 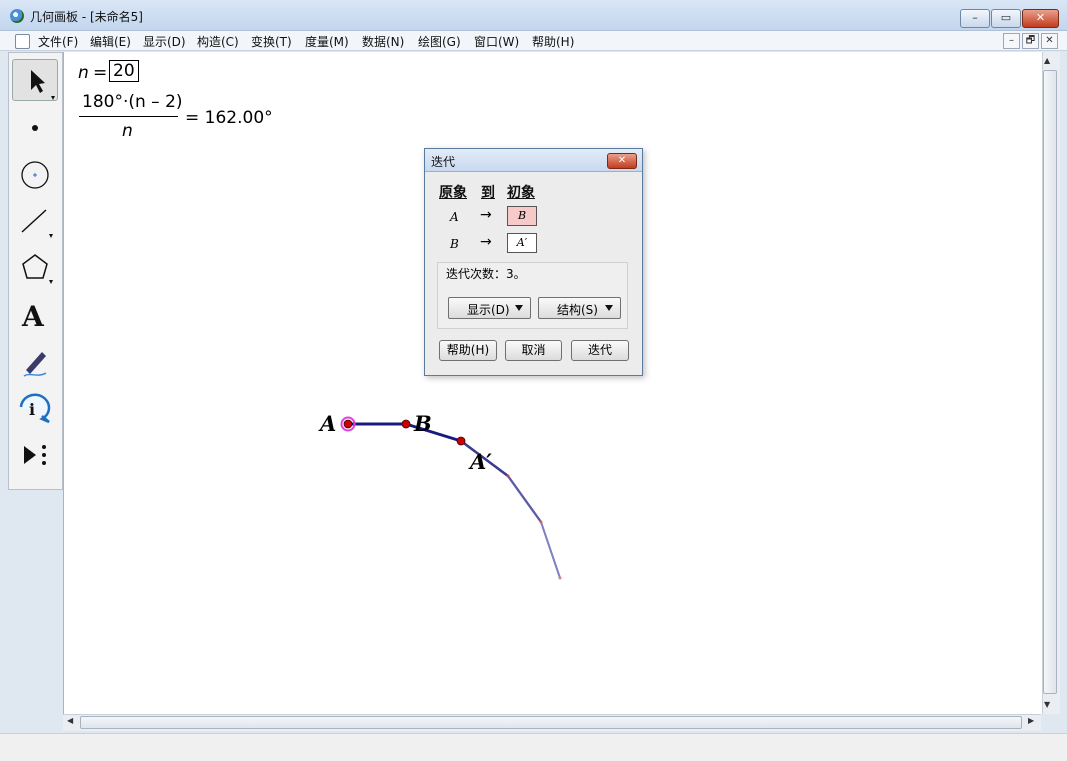 I want to click on scroll-up-icon: ▲, so click(x=1047, y=60).